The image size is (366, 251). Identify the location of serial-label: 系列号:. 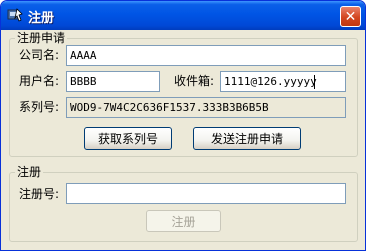
(39, 107).